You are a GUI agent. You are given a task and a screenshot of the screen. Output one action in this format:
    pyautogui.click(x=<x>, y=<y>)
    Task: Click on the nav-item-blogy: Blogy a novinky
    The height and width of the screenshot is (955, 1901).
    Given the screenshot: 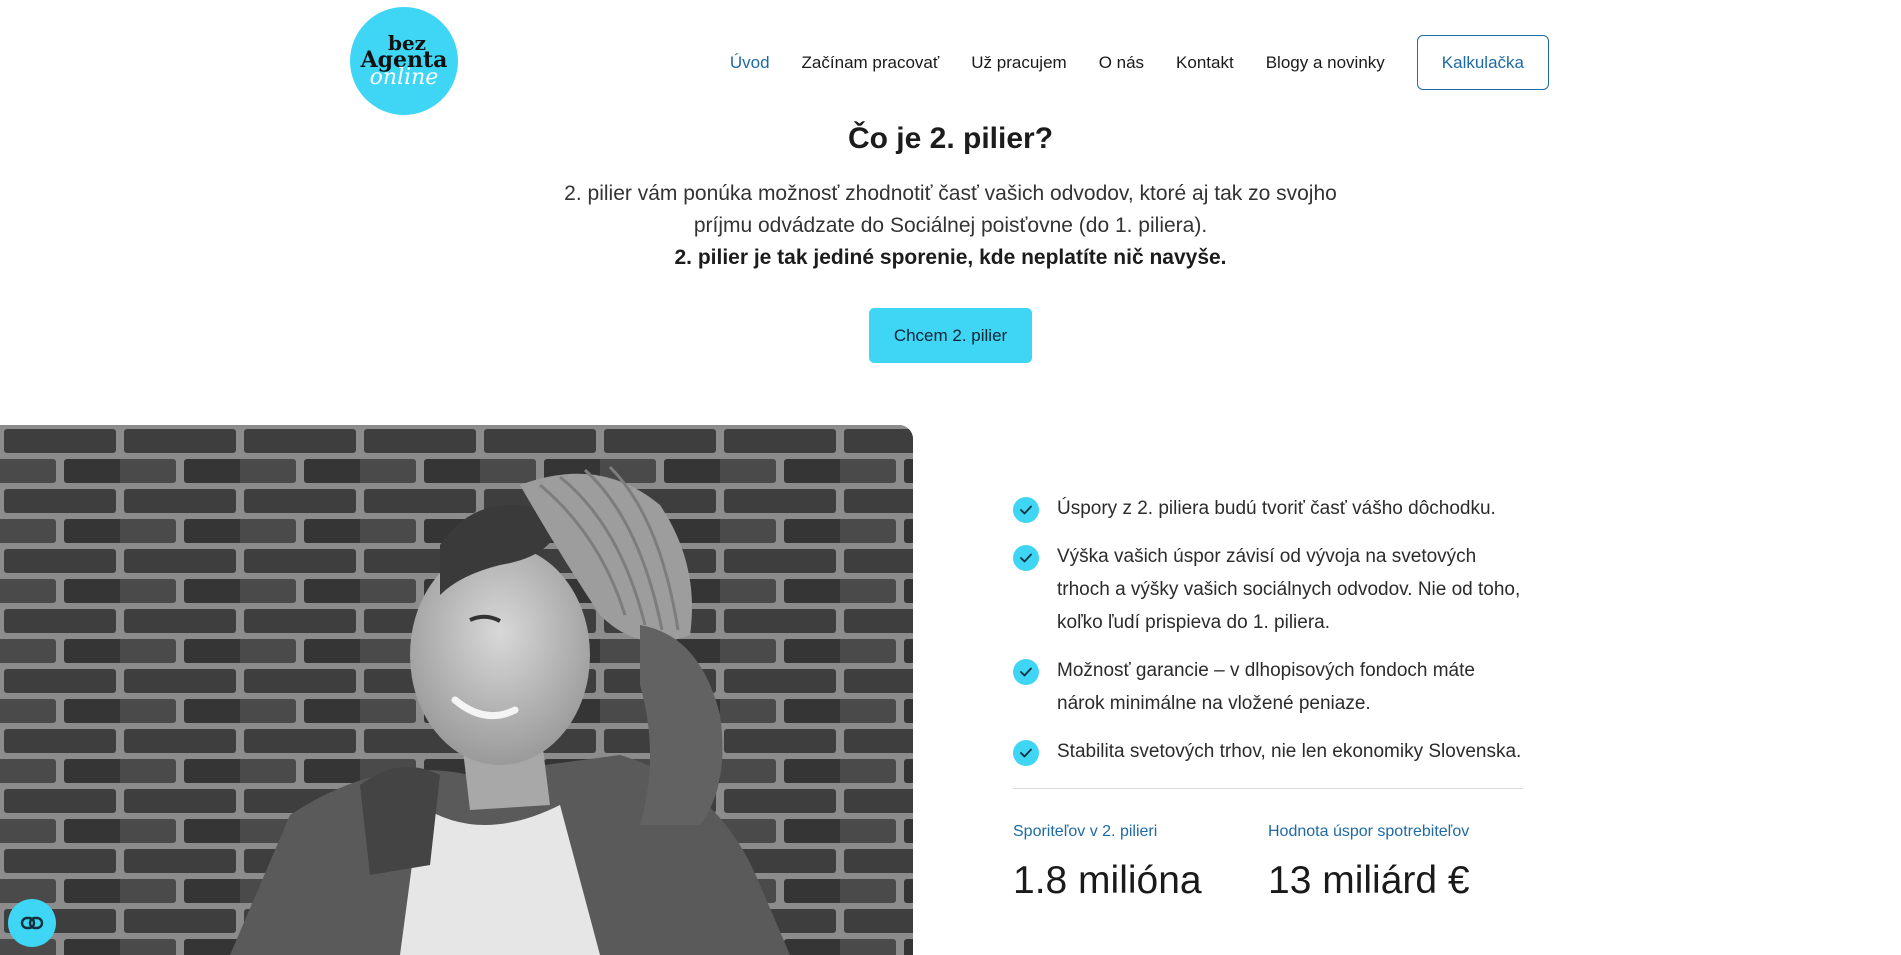 What is the action you would take?
    pyautogui.click(x=1325, y=63)
    